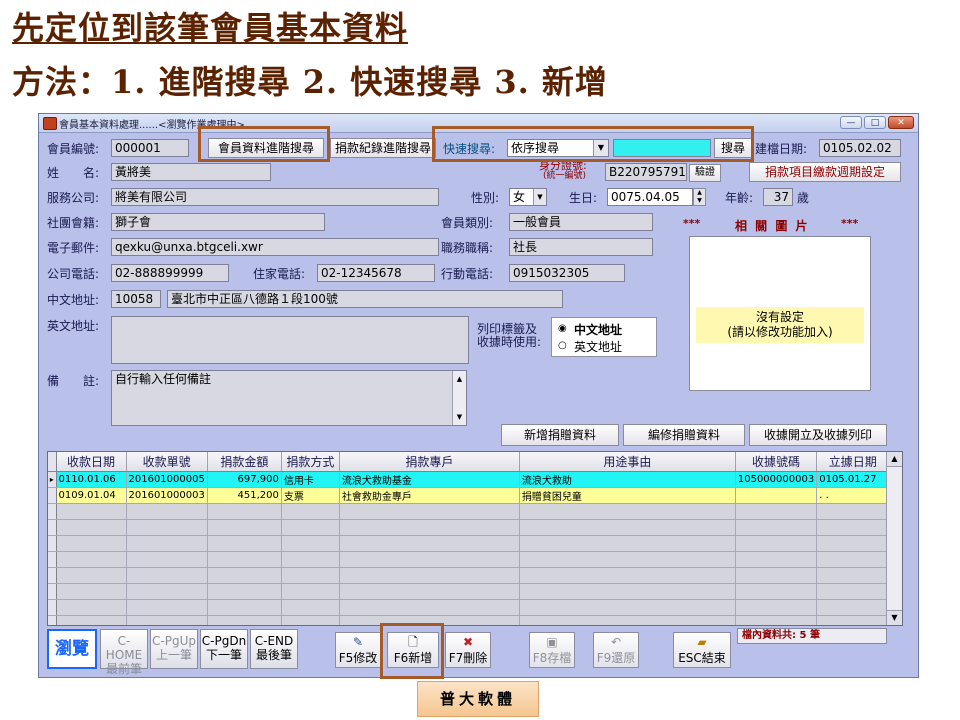 The width and height of the screenshot is (960, 720). I want to click on prev-record-button: C-PgUp 上一筆, so click(174, 649).